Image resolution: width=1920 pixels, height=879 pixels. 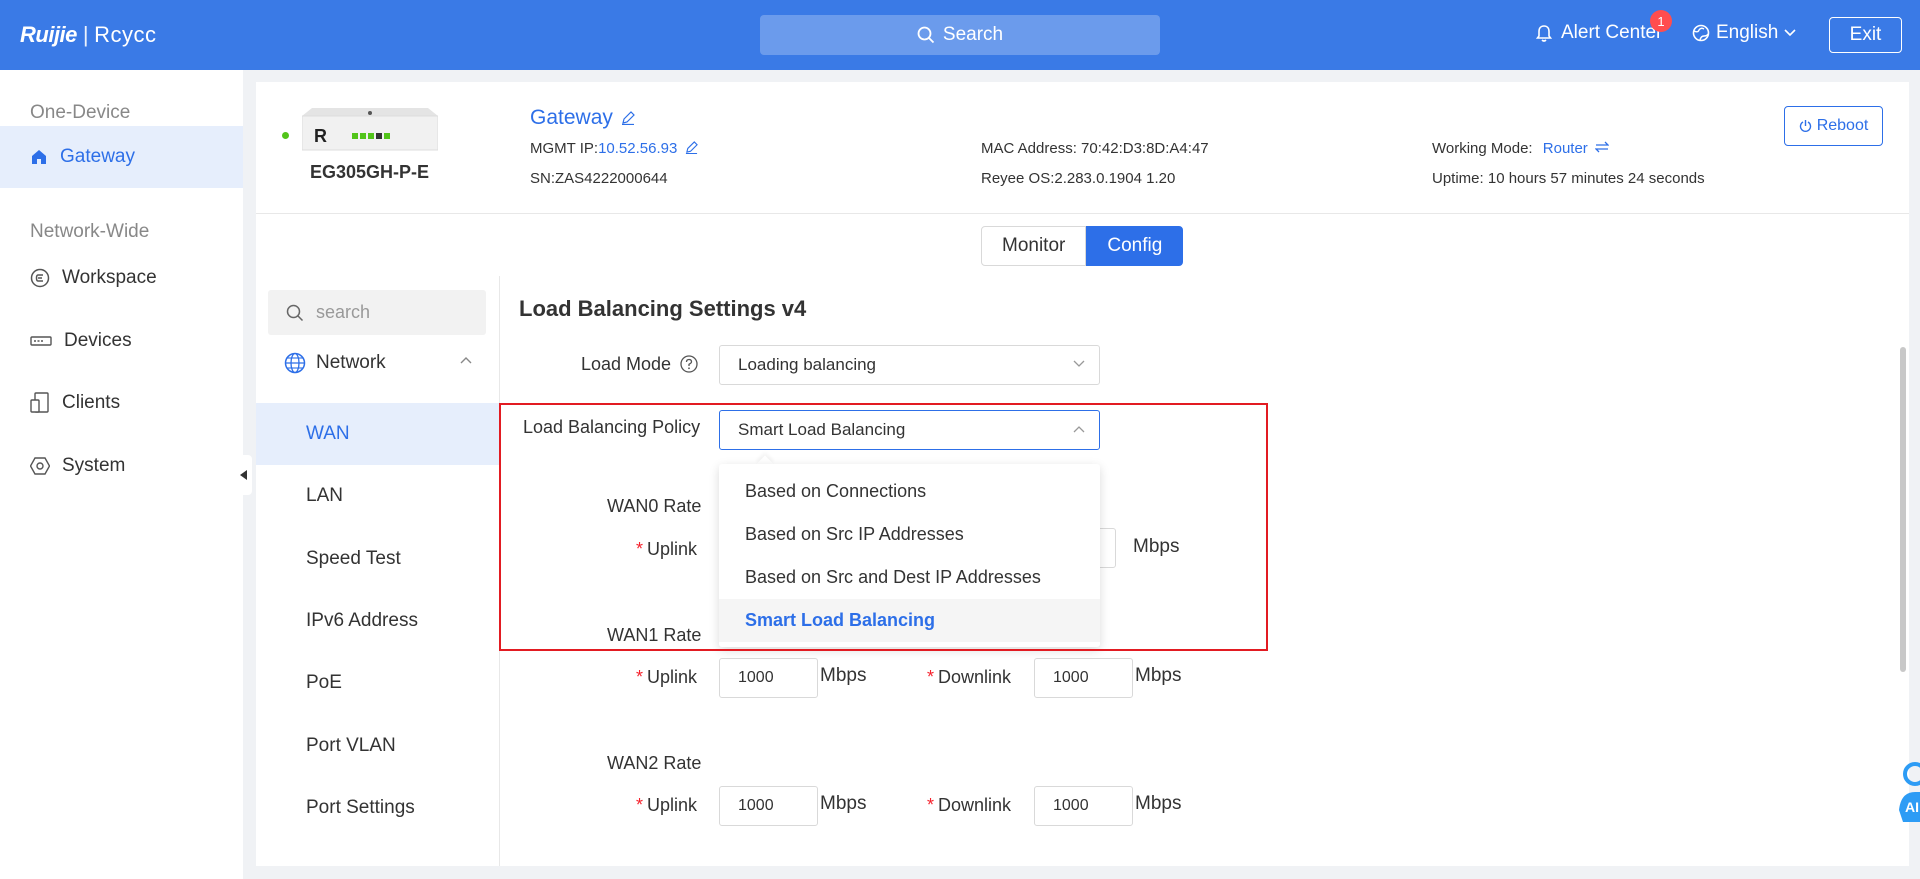 What do you see at coordinates (626, 364) in the screenshot?
I see `load-mode-label: Load Mode` at bounding box center [626, 364].